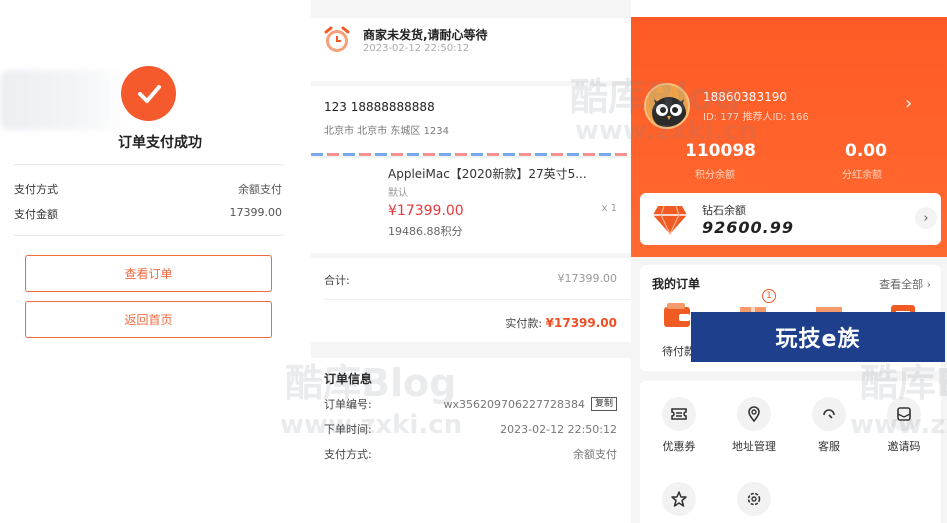  I want to click on paid-row: 实付款: ¥17399.00, so click(561, 323).